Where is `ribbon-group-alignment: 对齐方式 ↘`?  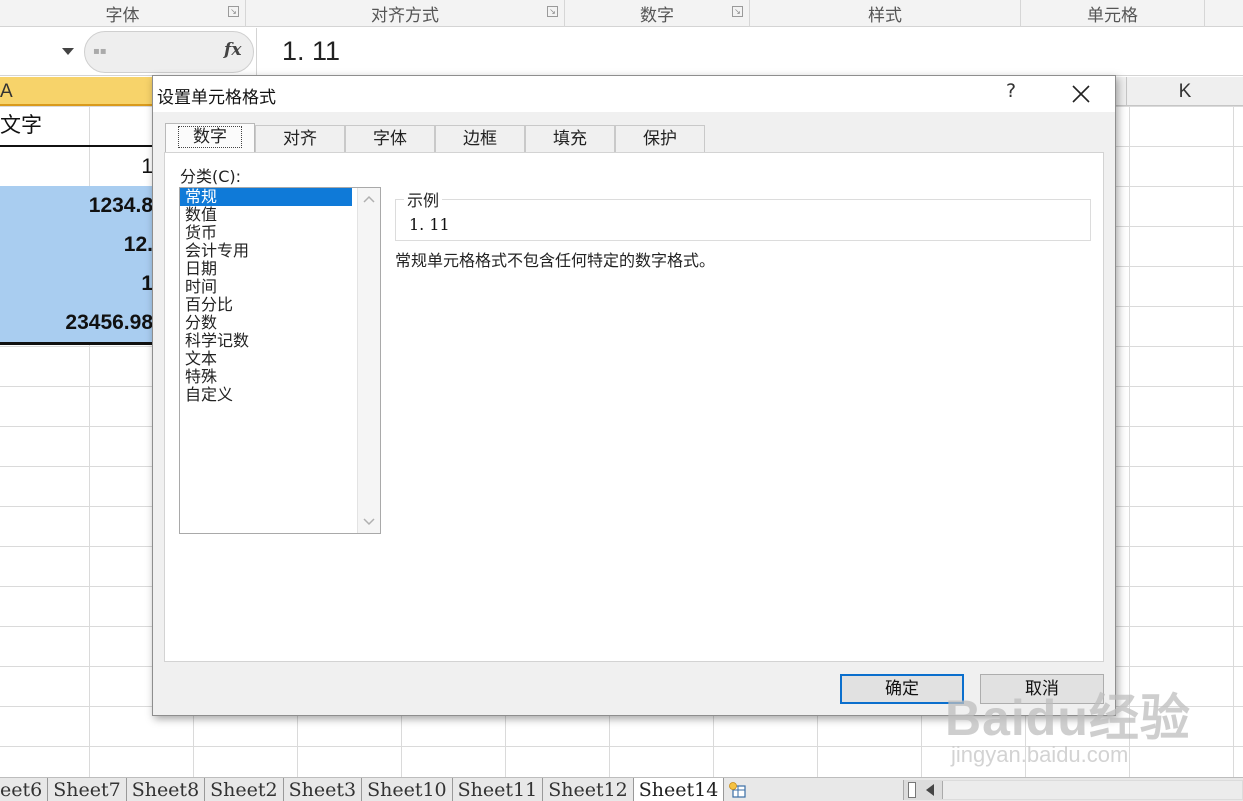
ribbon-group-alignment: 对齐方式 ↘ is located at coordinates (405, 13).